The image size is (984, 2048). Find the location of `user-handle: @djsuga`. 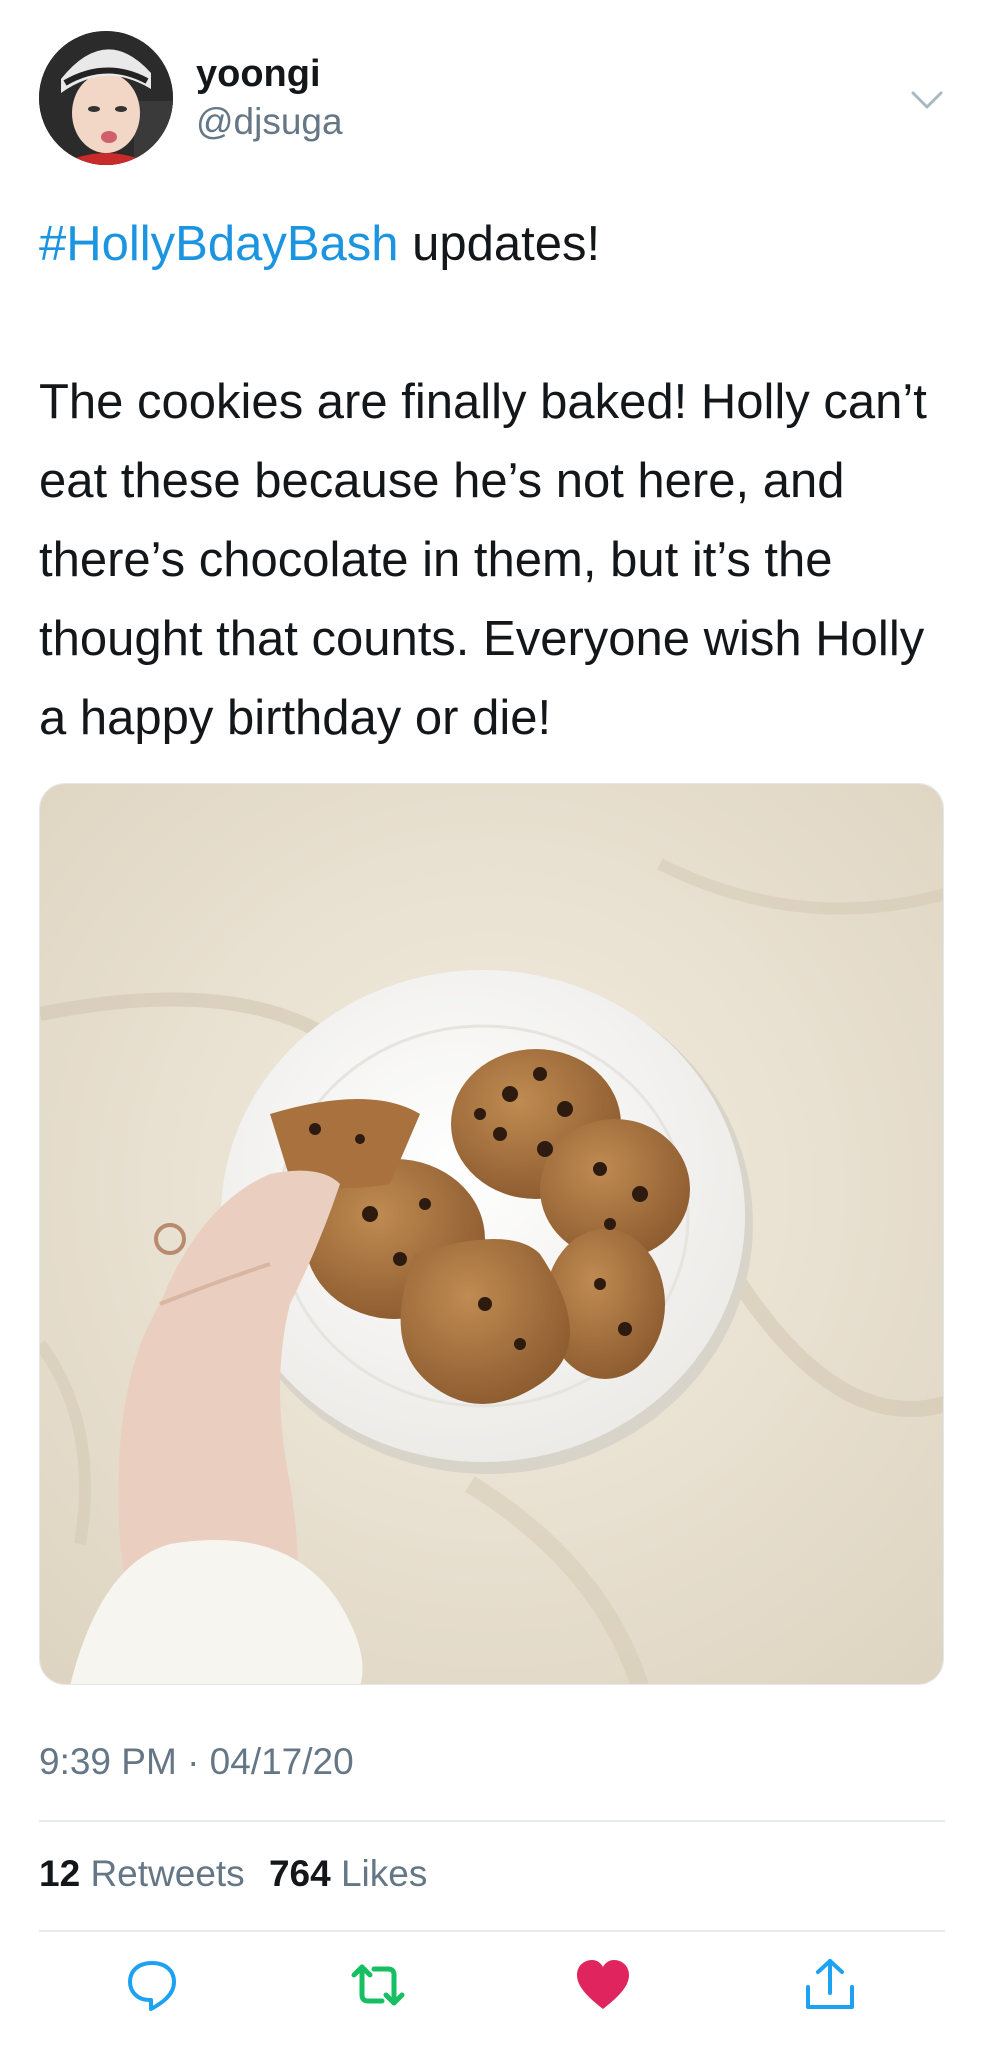

user-handle: @djsuga is located at coordinates (269, 122).